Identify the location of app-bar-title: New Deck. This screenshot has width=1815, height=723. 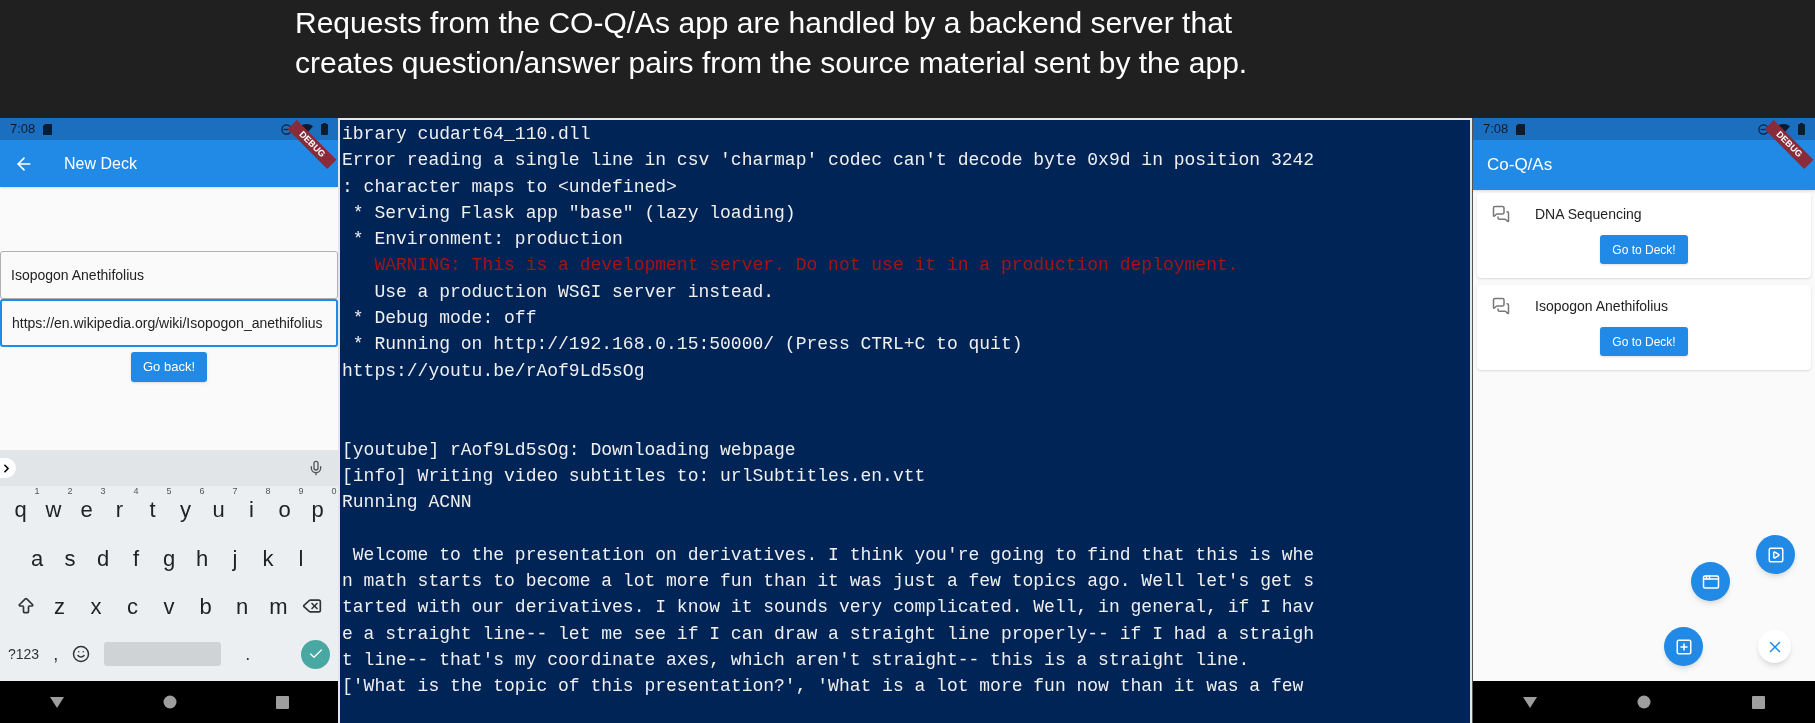
(100, 163).